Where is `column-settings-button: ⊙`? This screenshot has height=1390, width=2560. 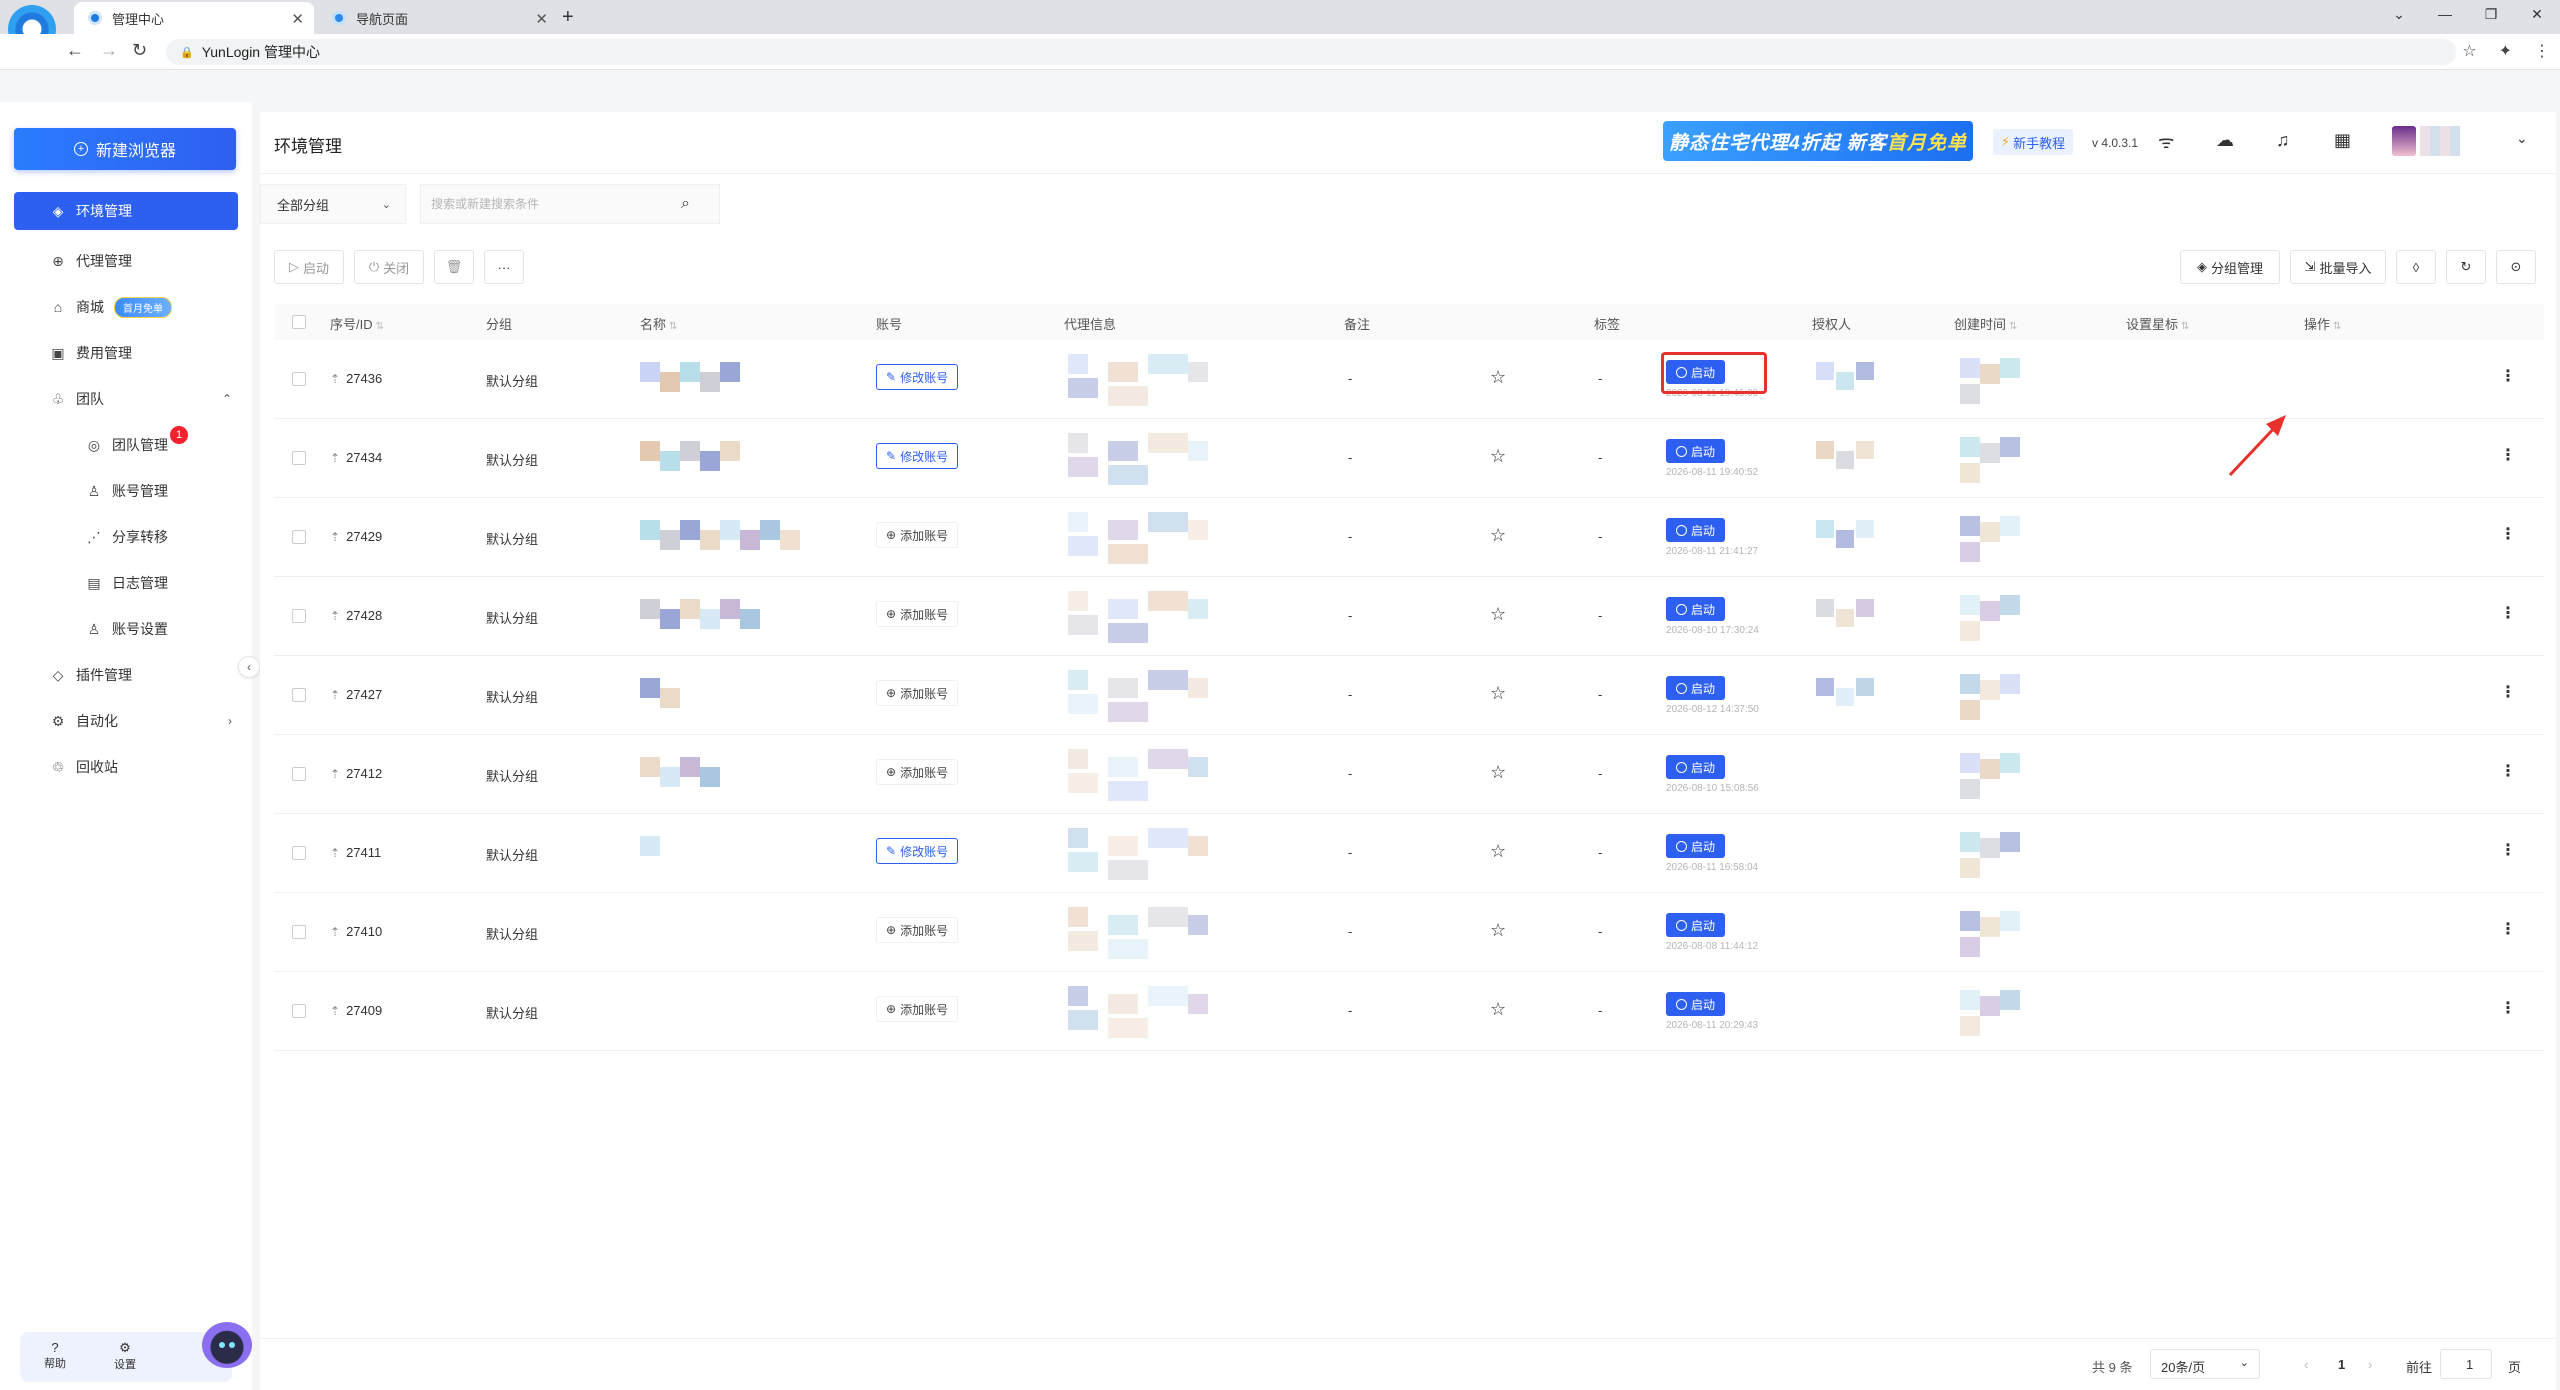 column-settings-button: ⊙ is located at coordinates (2516, 267).